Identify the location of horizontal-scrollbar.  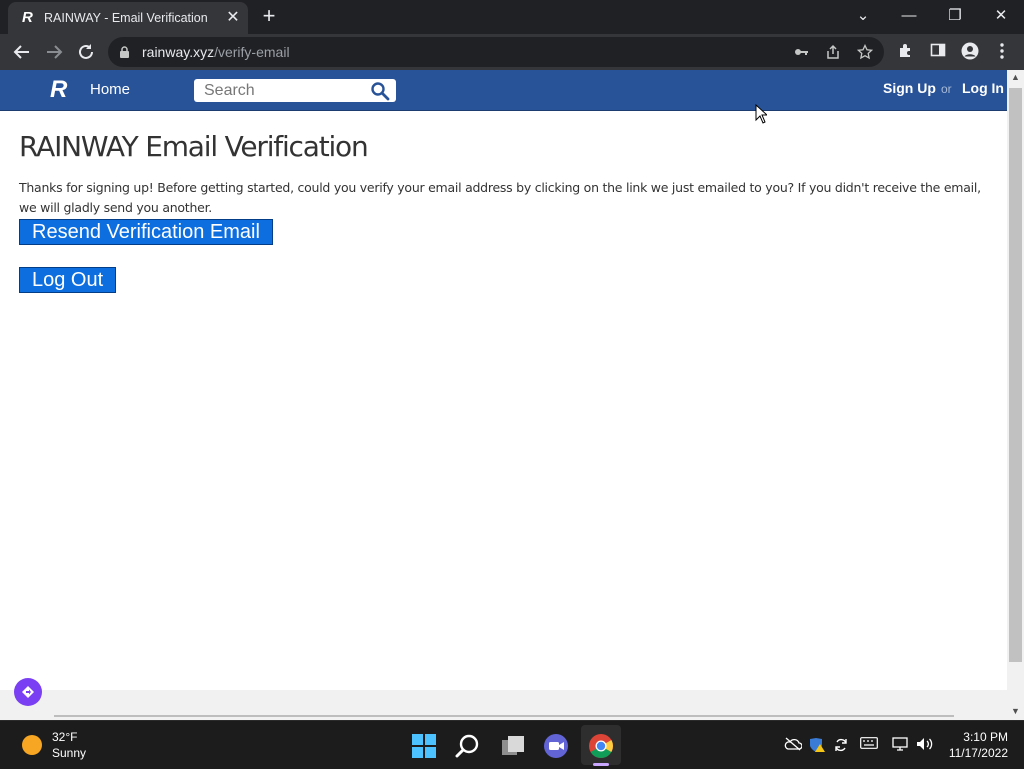
(503, 705).